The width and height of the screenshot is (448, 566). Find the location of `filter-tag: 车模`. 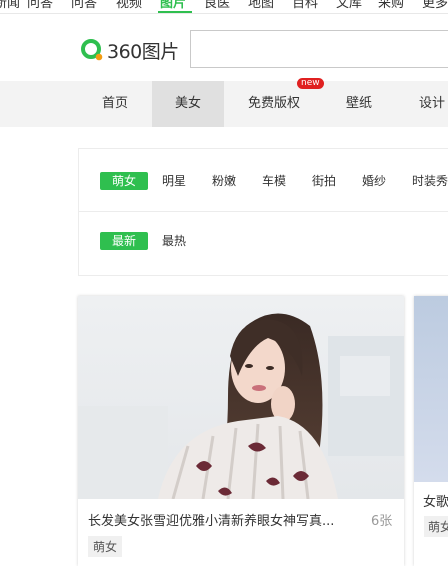

filter-tag: 车模 is located at coordinates (274, 181).